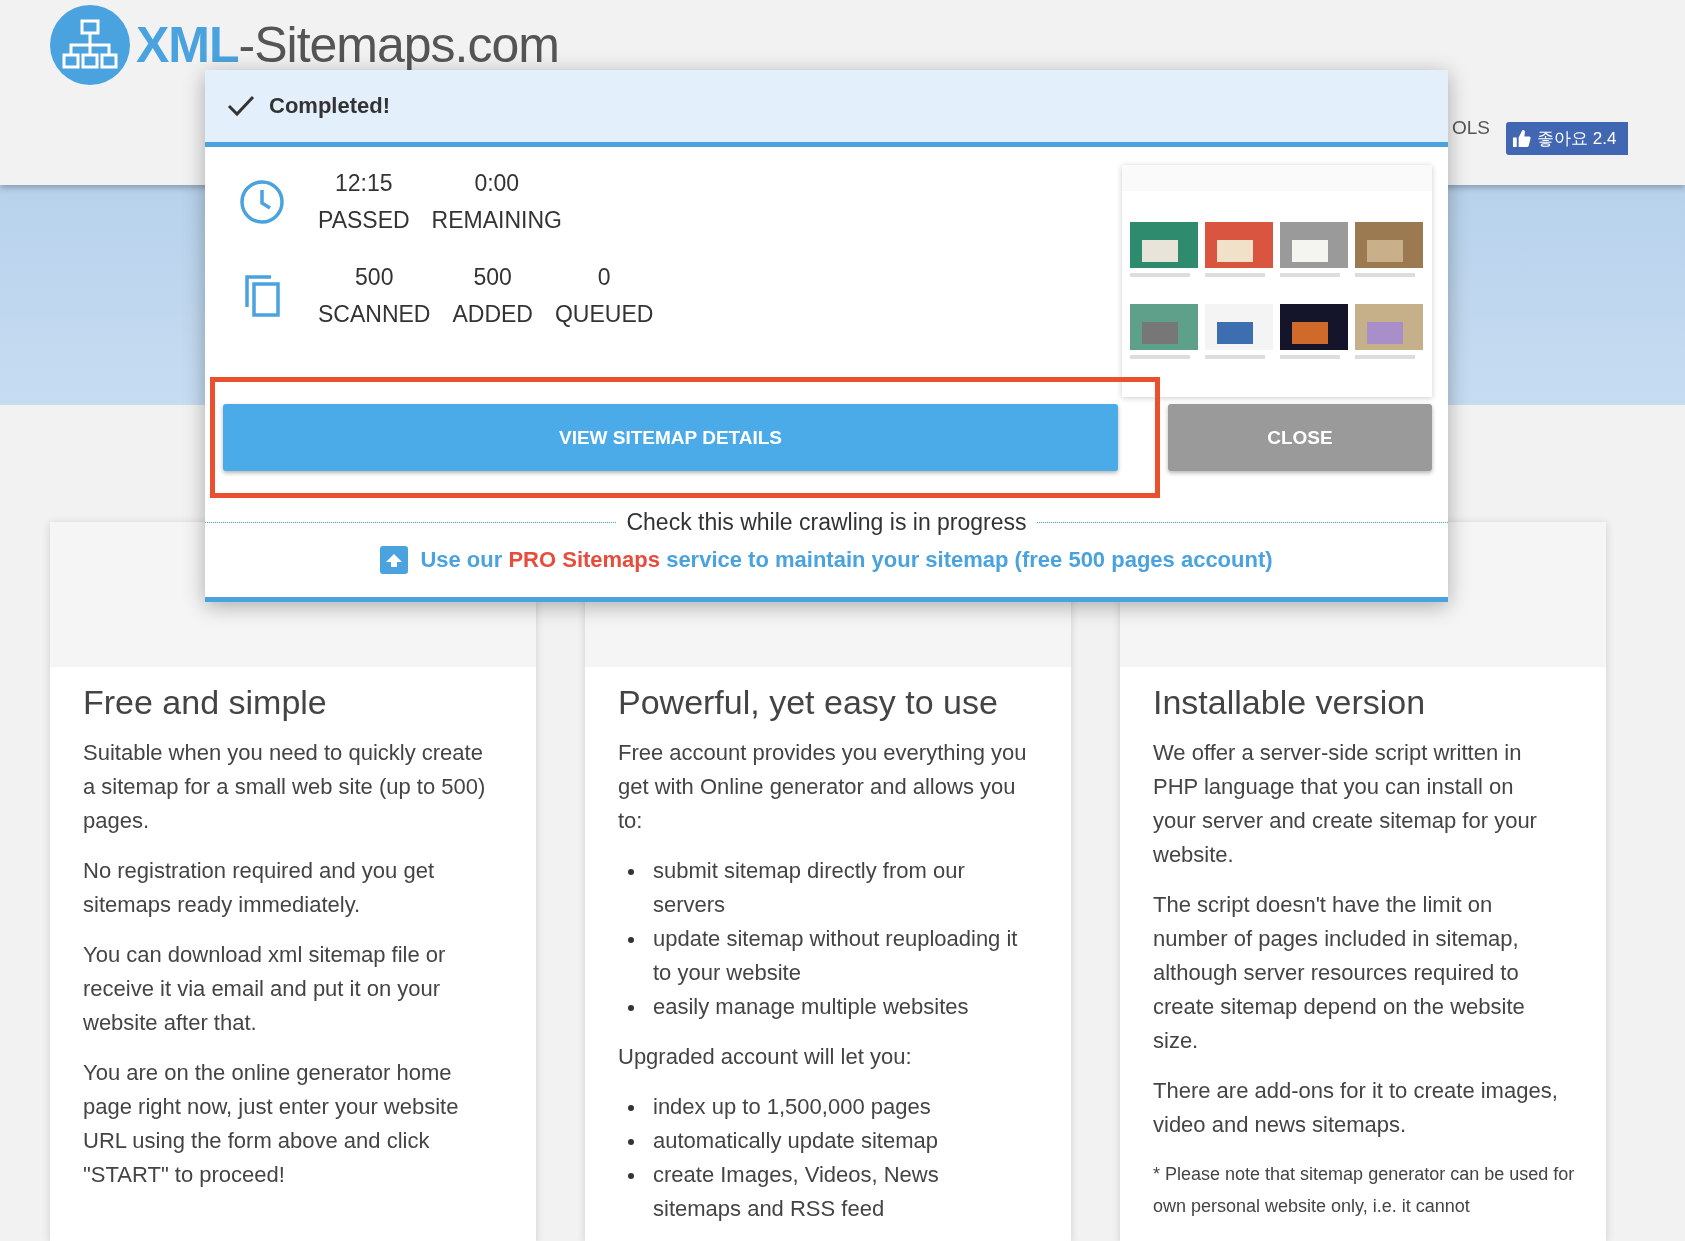  What do you see at coordinates (1356, 1108) in the screenshot?
I see `paragraph: There are add-ons for it to create images, video and news sitemaps.` at bounding box center [1356, 1108].